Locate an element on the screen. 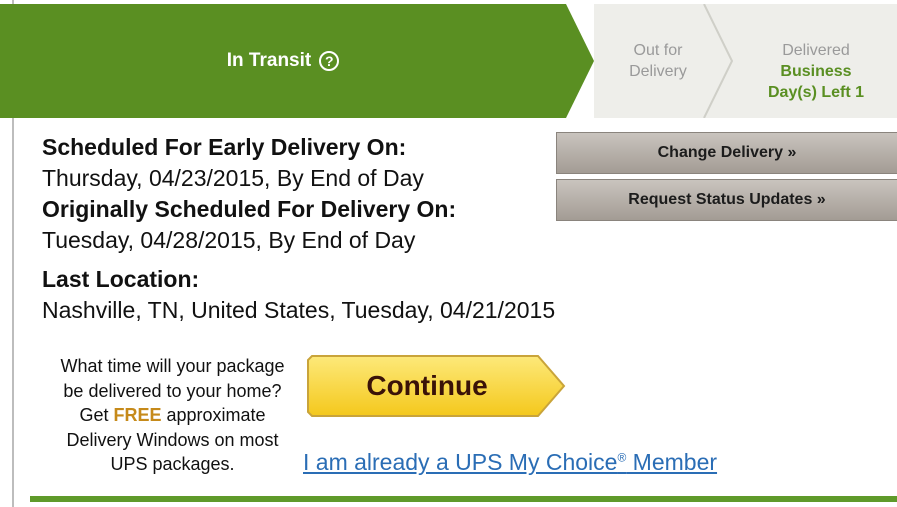 This screenshot has height=507, width=897. step-out-line1: Out for is located at coordinates (658, 50).